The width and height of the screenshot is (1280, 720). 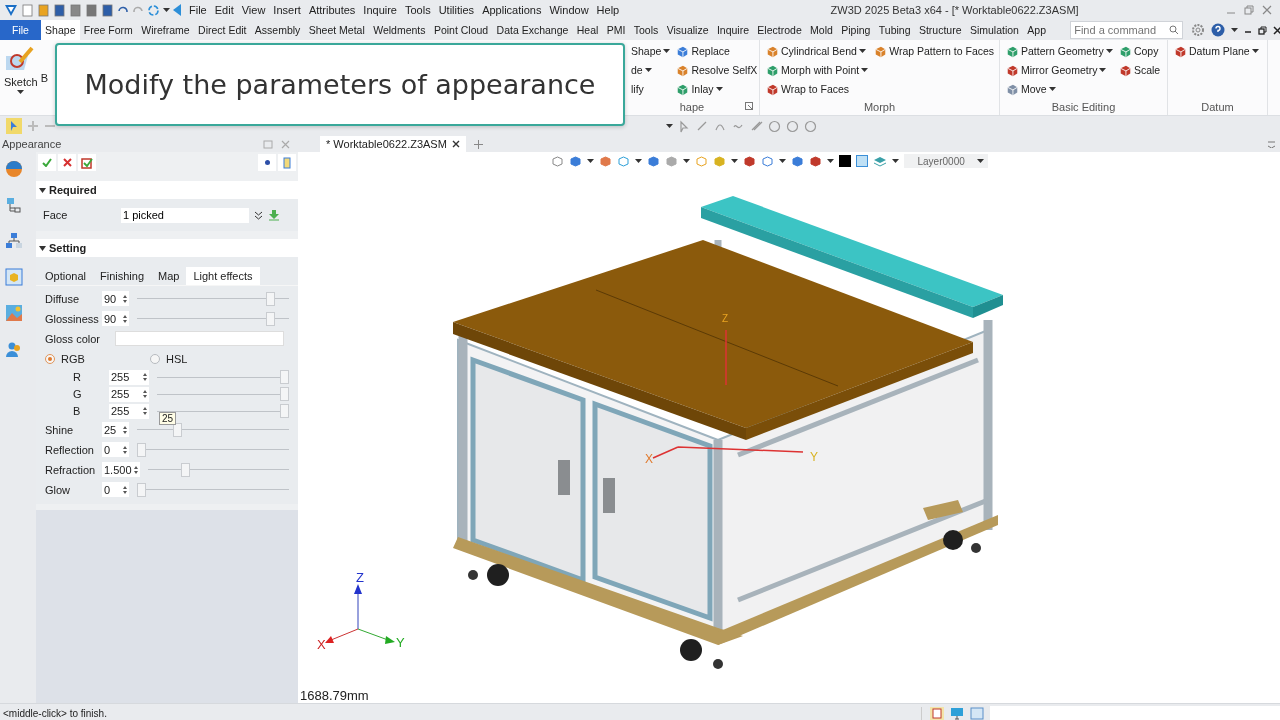 I want to click on cancel-button, so click(x=67, y=162).